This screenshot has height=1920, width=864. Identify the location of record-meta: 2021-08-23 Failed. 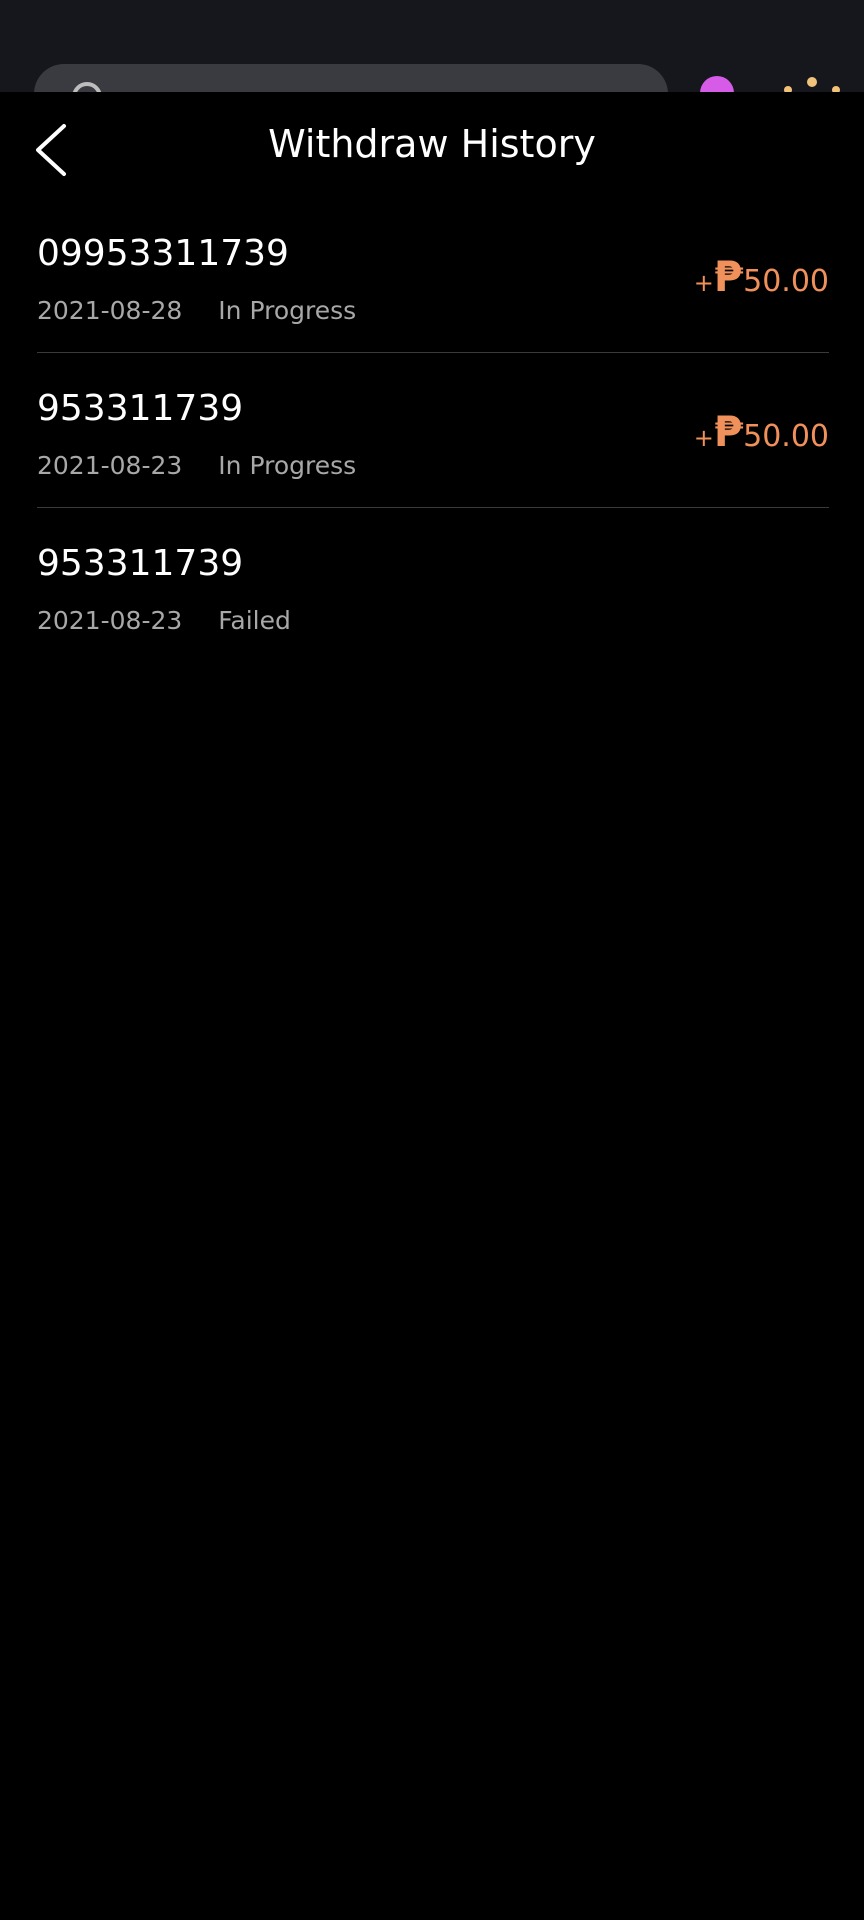
(164, 621).